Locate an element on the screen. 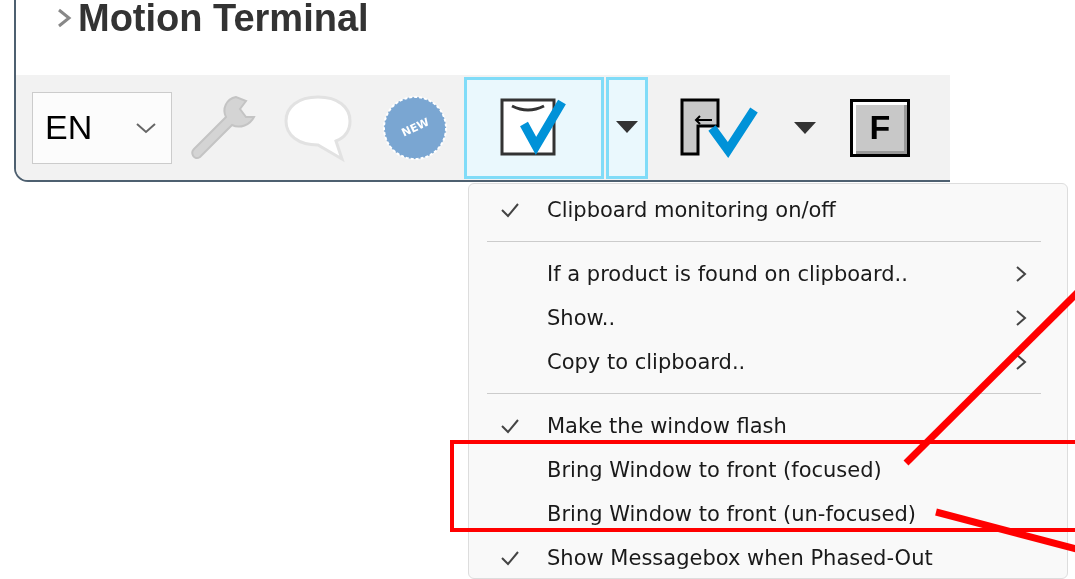 The width and height of the screenshot is (1075, 579). menu-item: Bring Window to front (un-focused) is located at coordinates (768, 514).